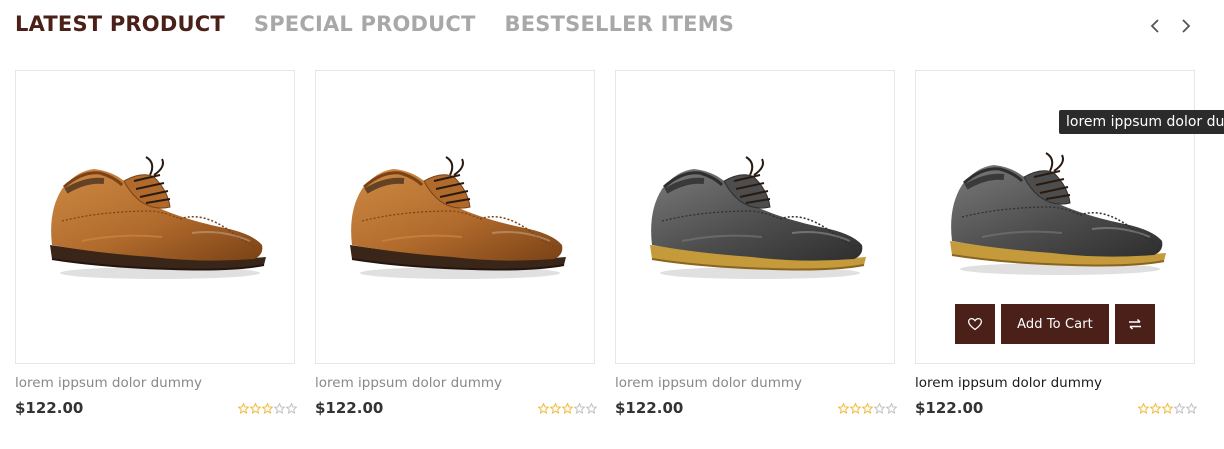 This screenshot has width=1224, height=449. Describe the element at coordinates (365, 25) in the screenshot. I see `tab-special-product: SPECIAL PRODUCT` at that location.